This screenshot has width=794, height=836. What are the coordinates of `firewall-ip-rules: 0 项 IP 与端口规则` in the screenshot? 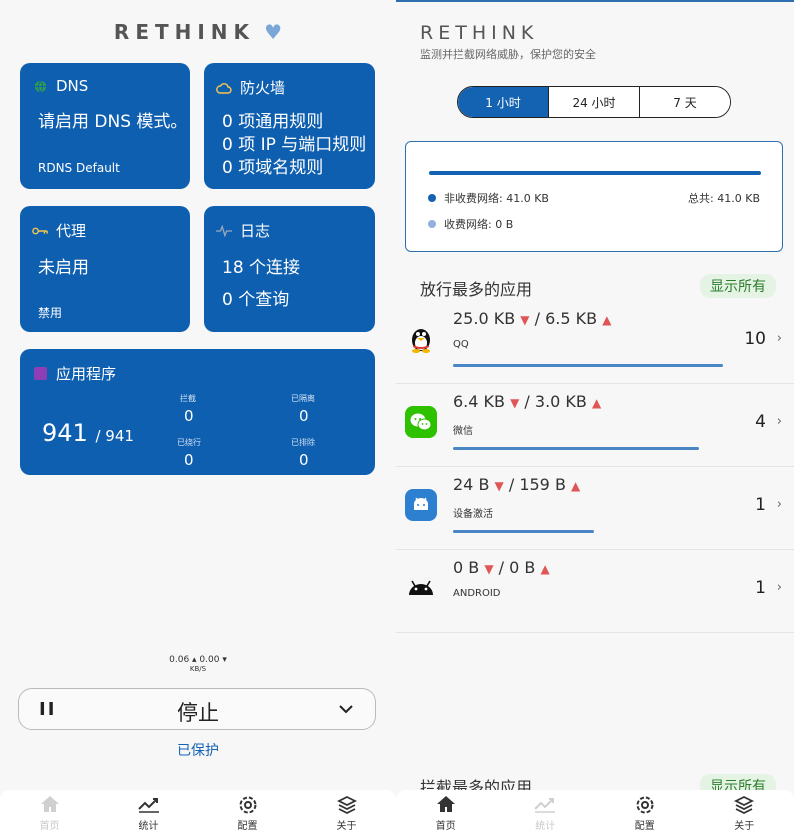 It's located at (294, 145).